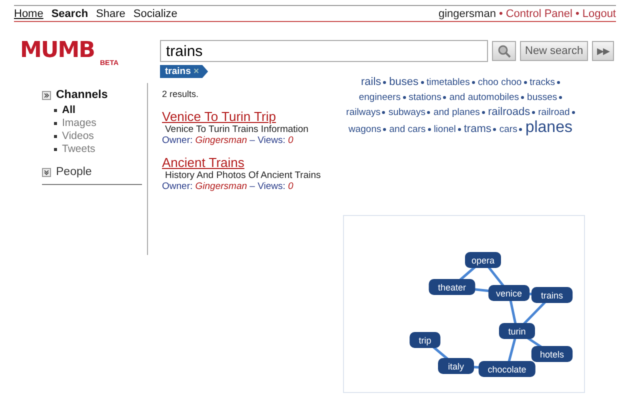  What do you see at coordinates (483, 260) in the screenshot?
I see `graph-node: opera` at bounding box center [483, 260].